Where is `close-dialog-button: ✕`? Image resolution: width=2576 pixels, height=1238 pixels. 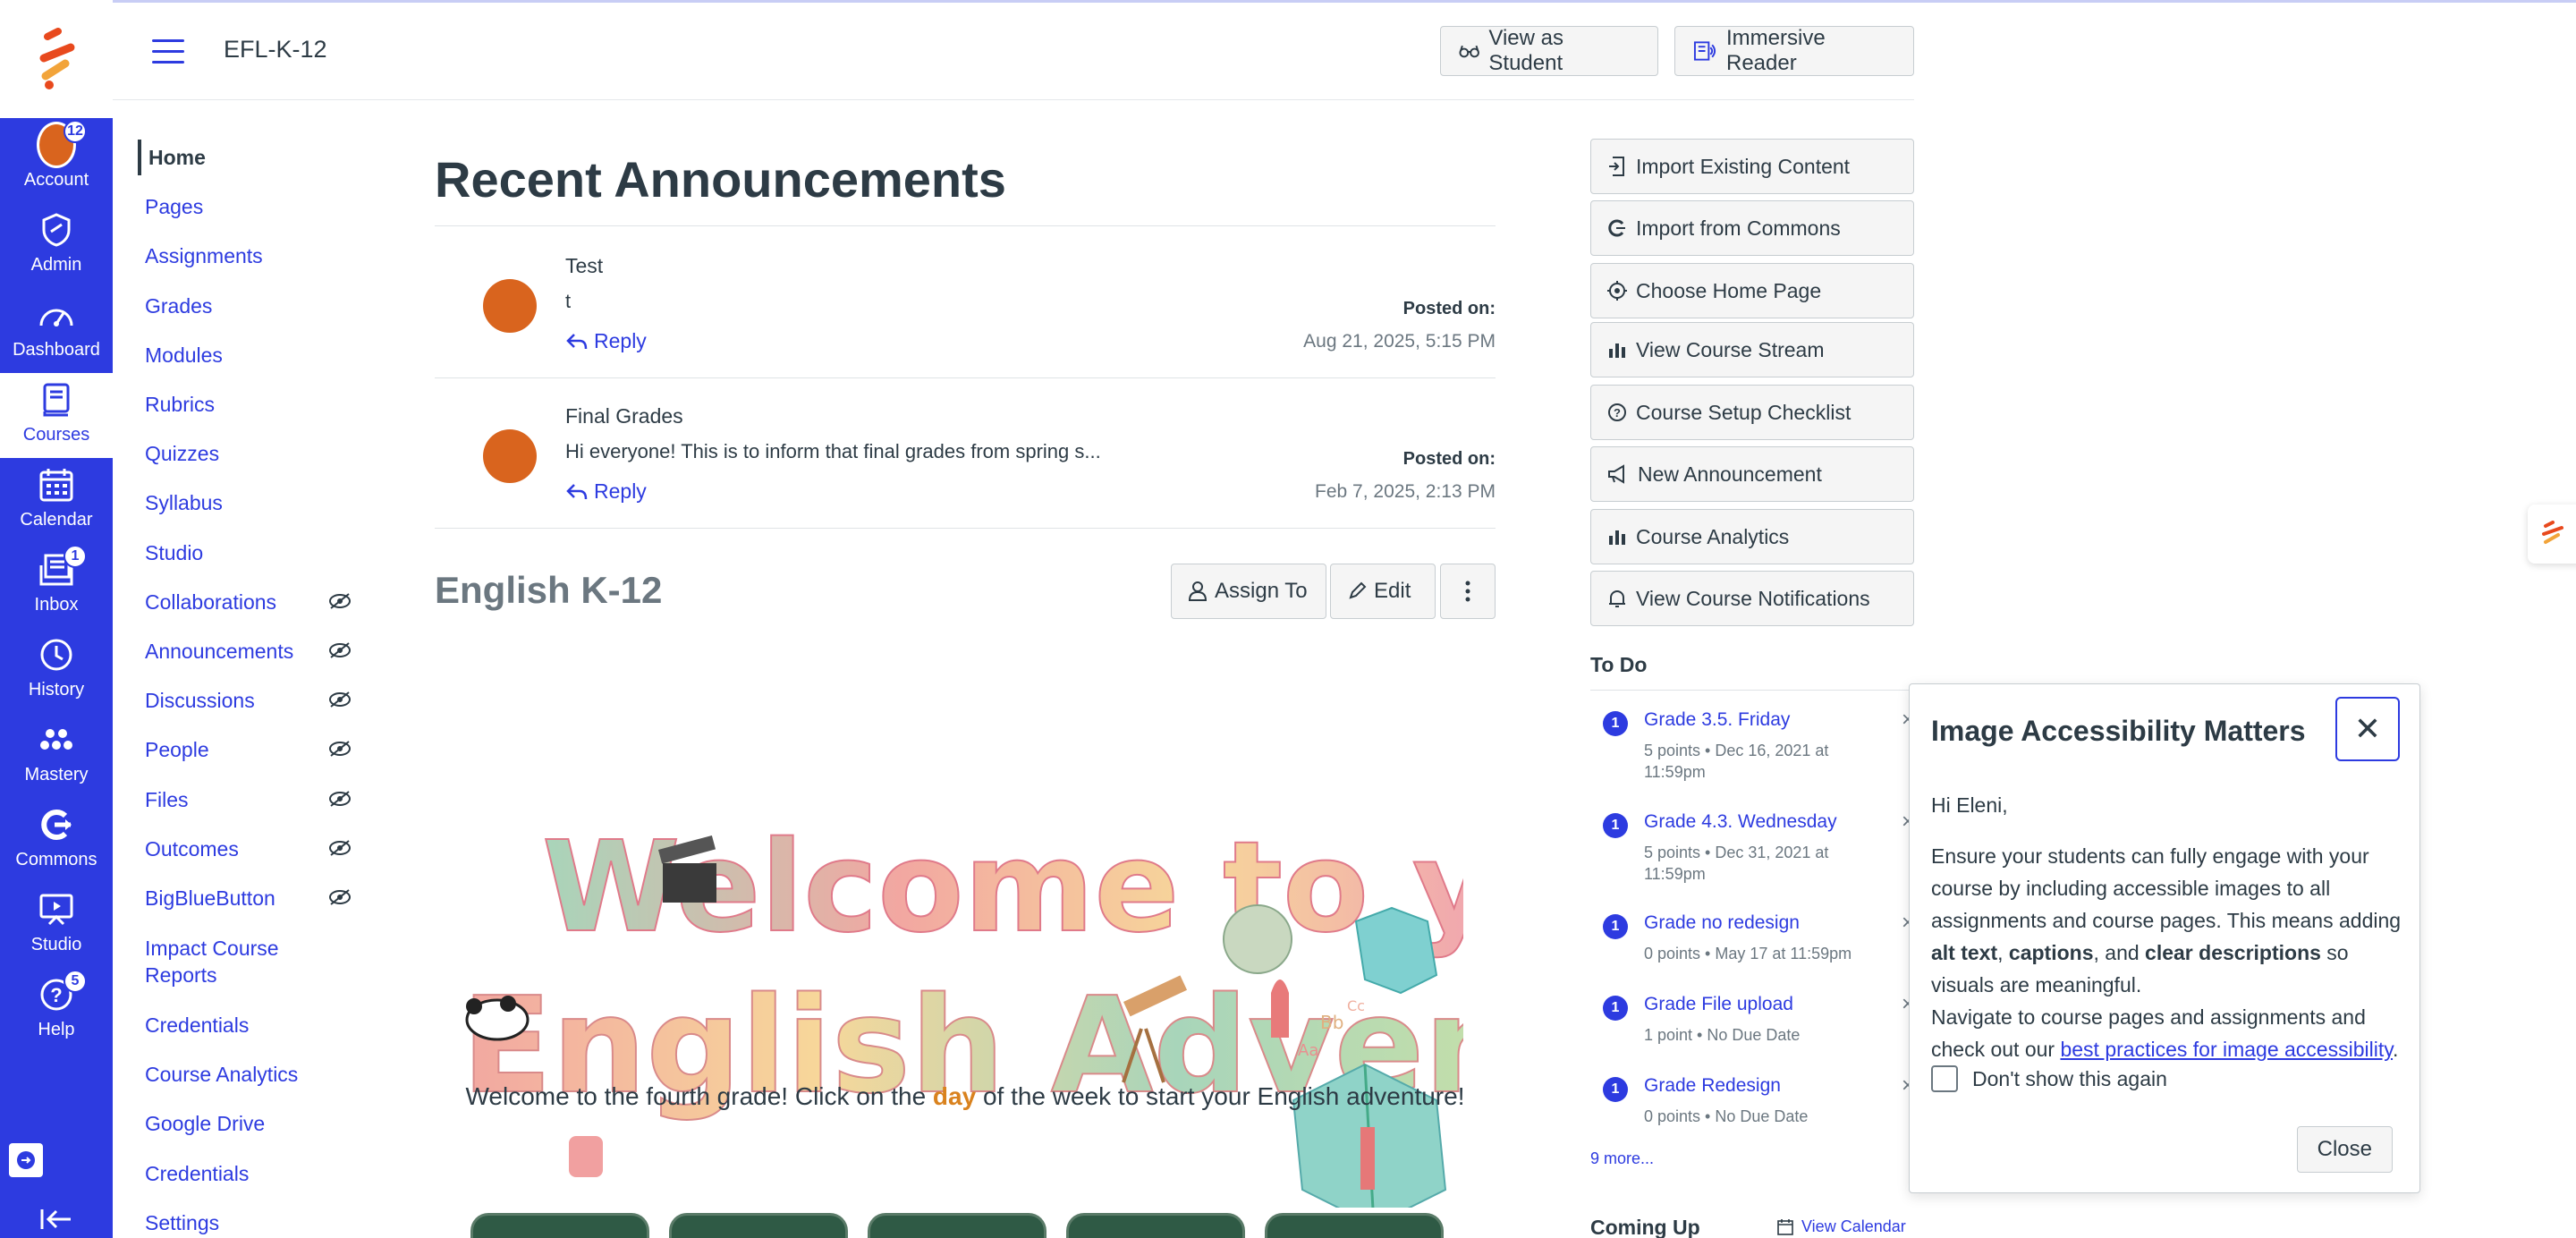
close-dialog-button: ✕ is located at coordinates (2367, 729).